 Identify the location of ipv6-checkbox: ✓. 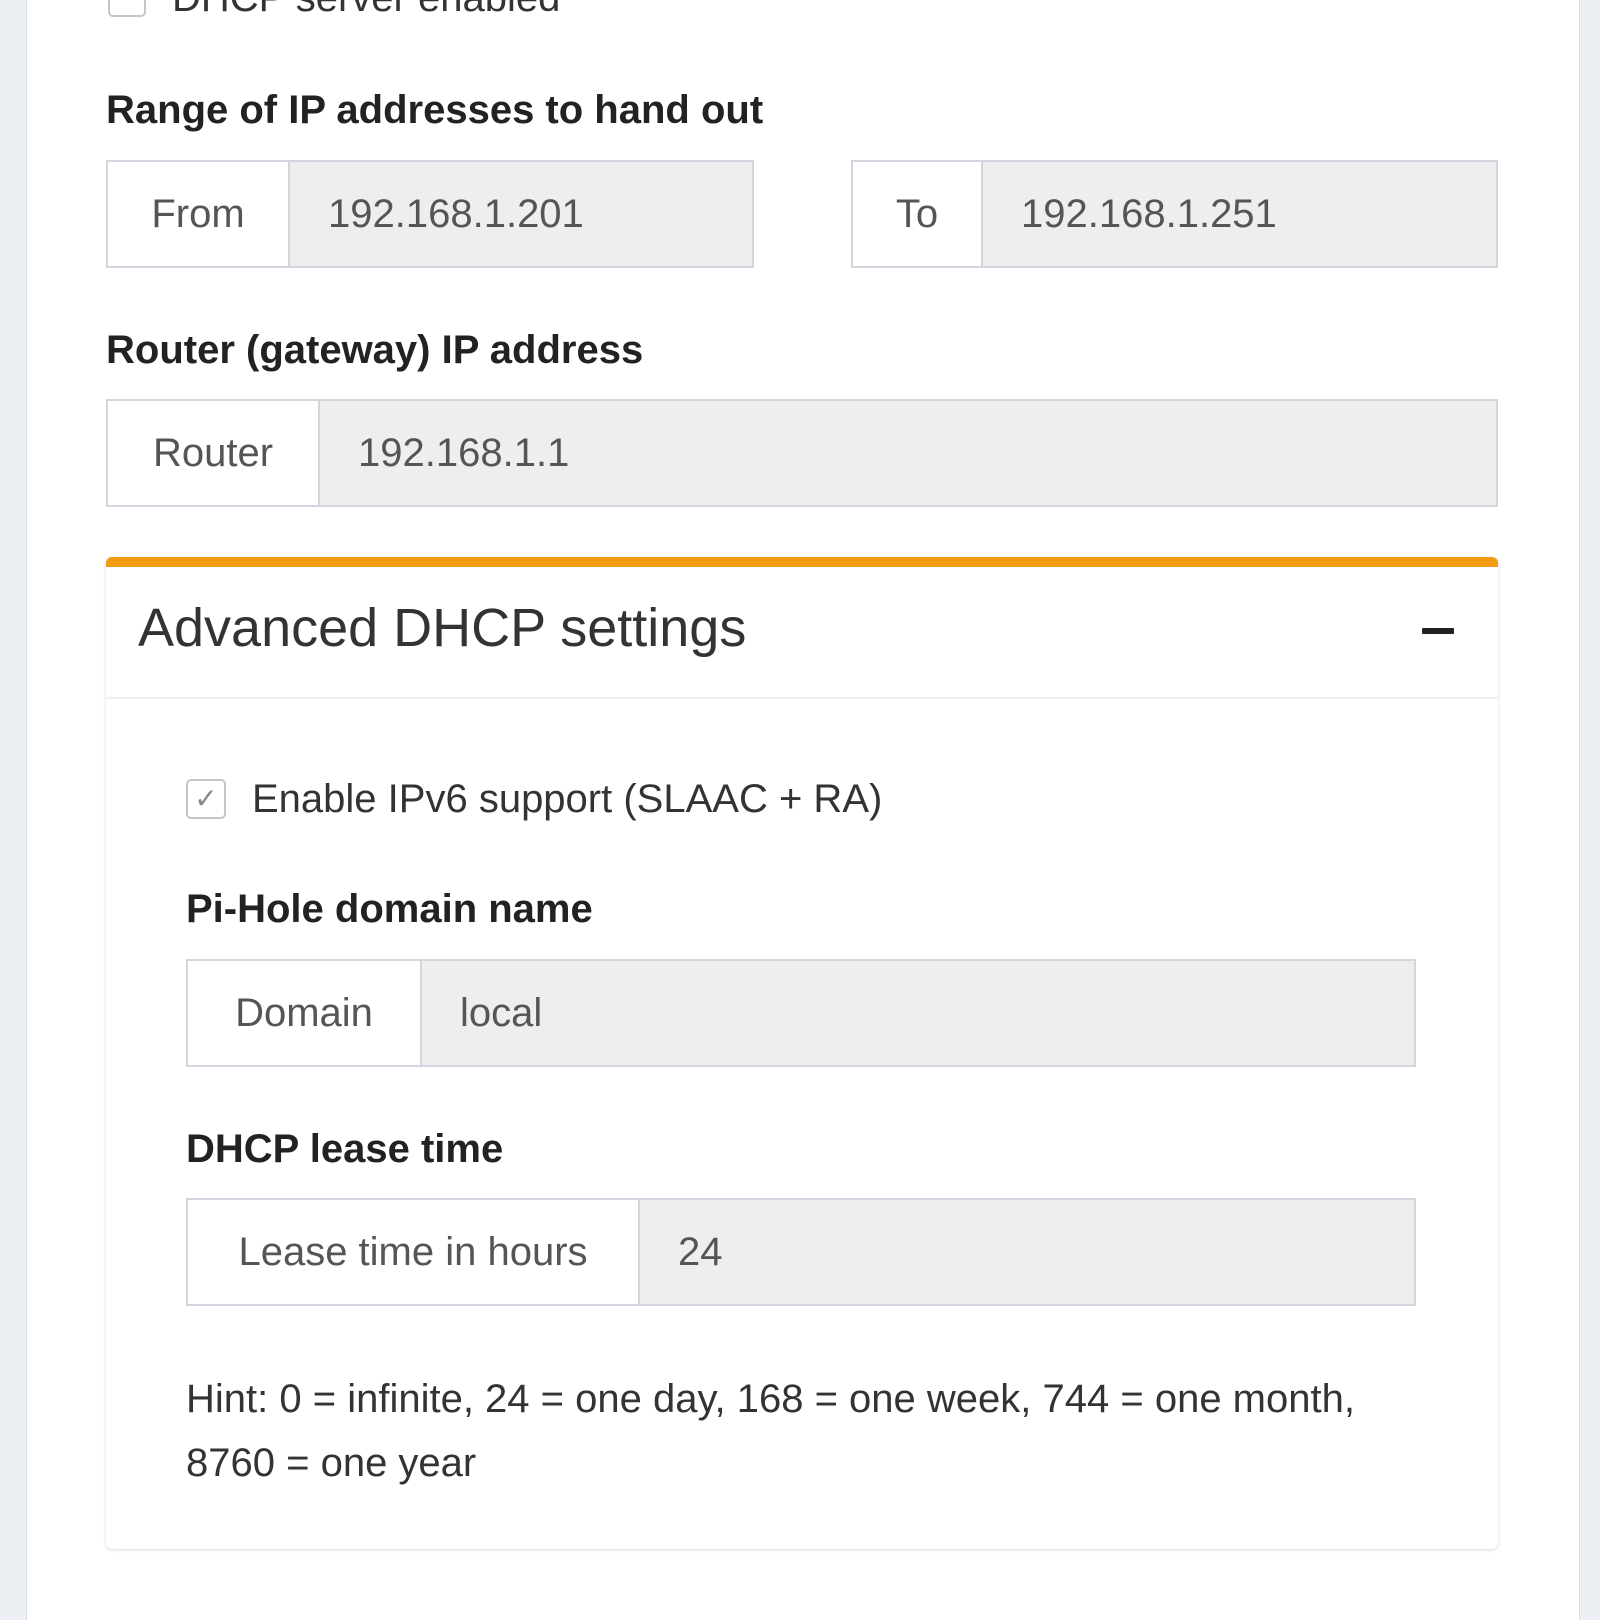
(206, 799).